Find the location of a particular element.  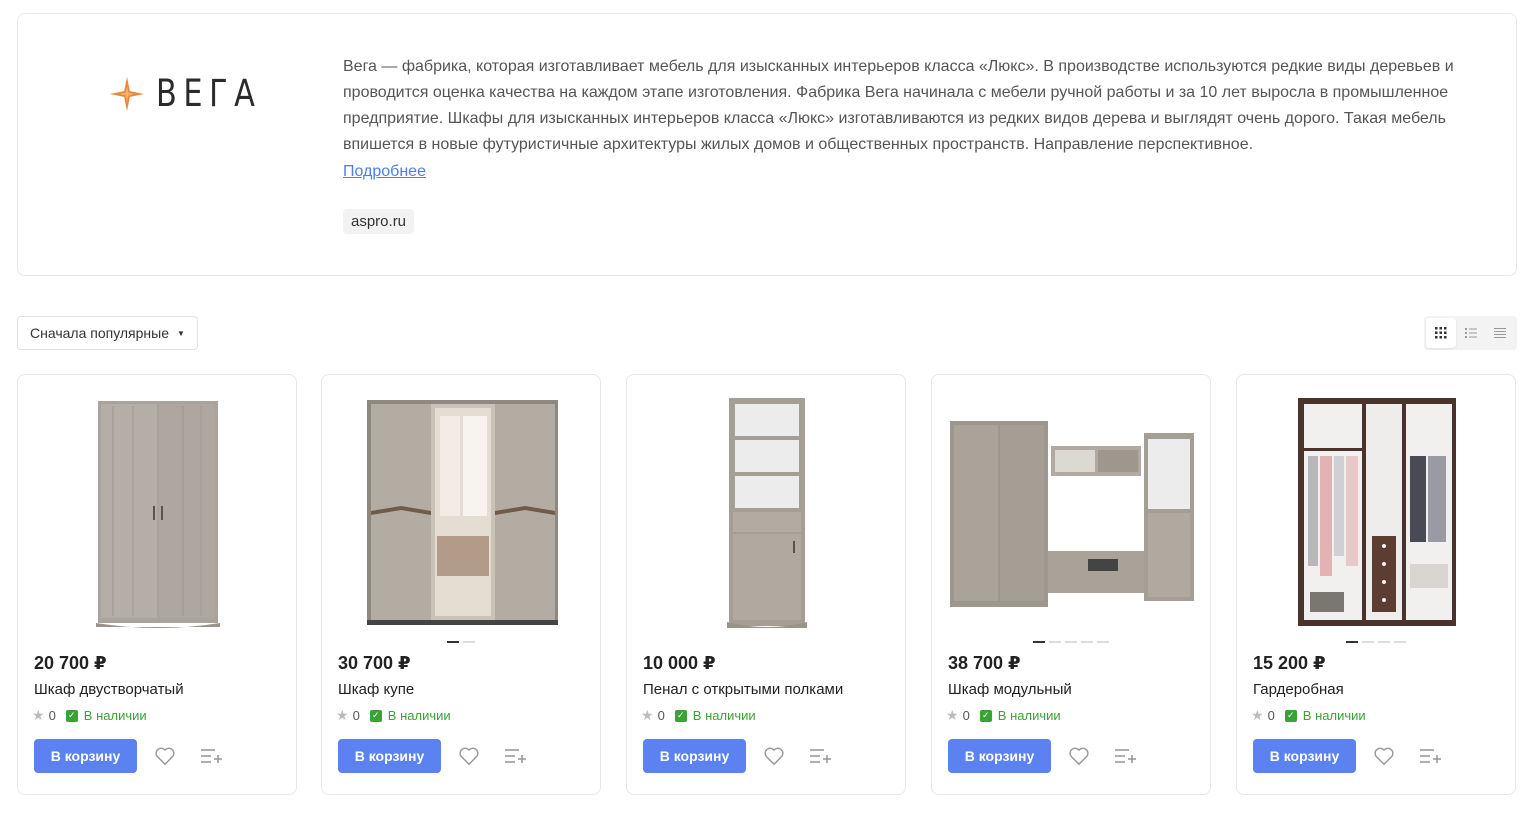

product-price: 10 000 ₽ is located at coordinates (679, 663).